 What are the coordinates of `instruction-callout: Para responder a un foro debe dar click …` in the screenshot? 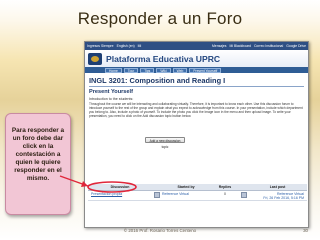 It's located at (38, 164).